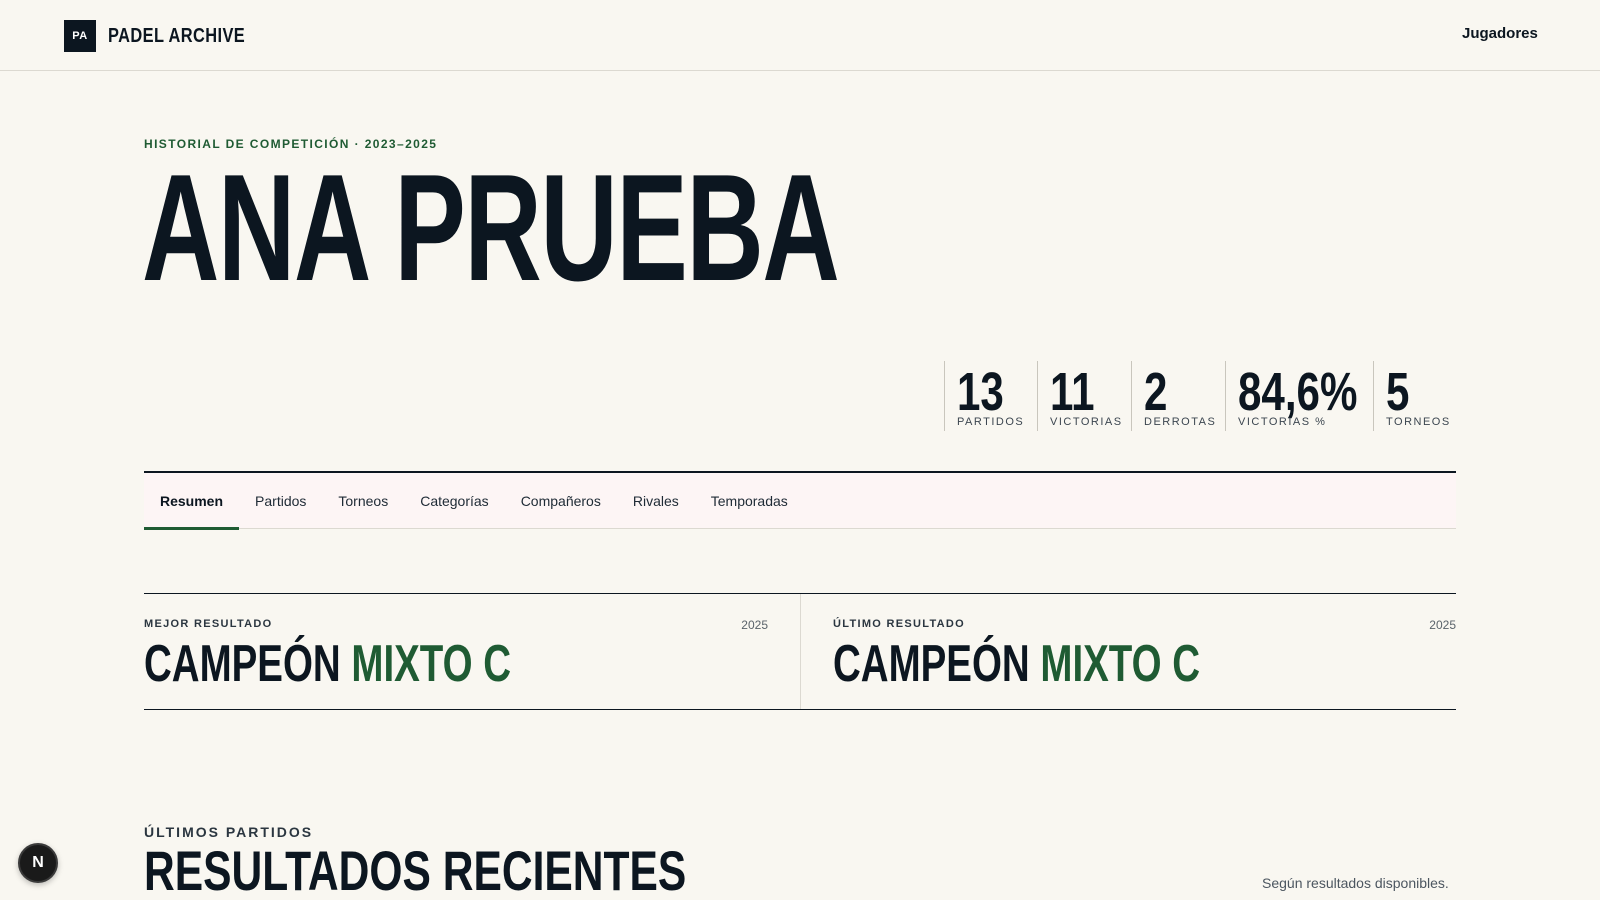 The width and height of the screenshot is (1600, 900). What do you see at coordinates (1178, 396) in the screenshot?
I see `stat-derrotas: 2 DERROTAS` at bounding box center [1178, 396].